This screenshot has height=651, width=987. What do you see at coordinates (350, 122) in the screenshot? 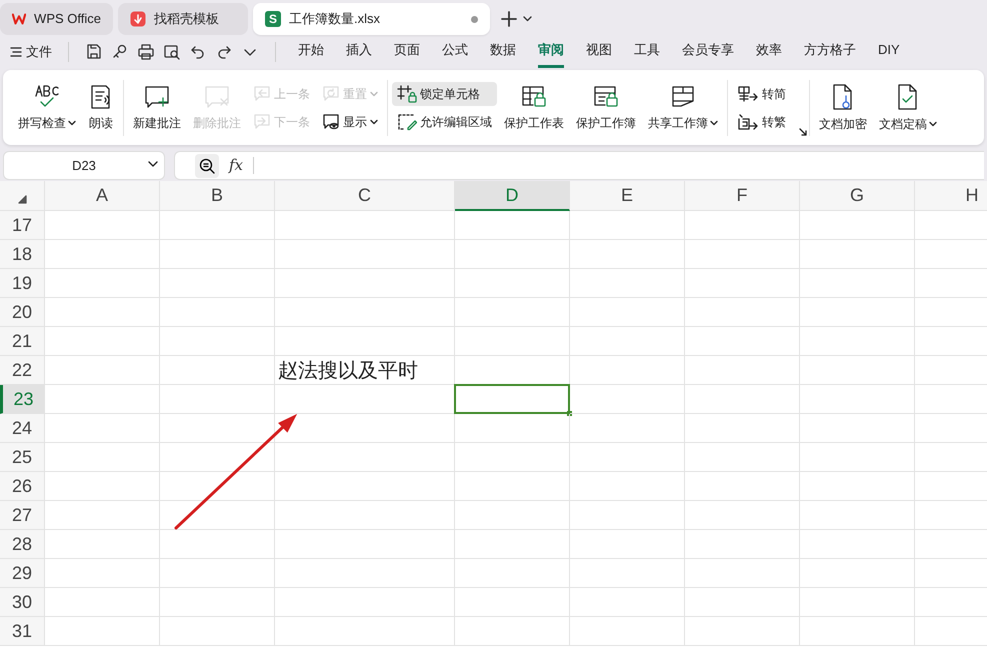
I see `show-button: 显示` at bounding box center [350, 122].